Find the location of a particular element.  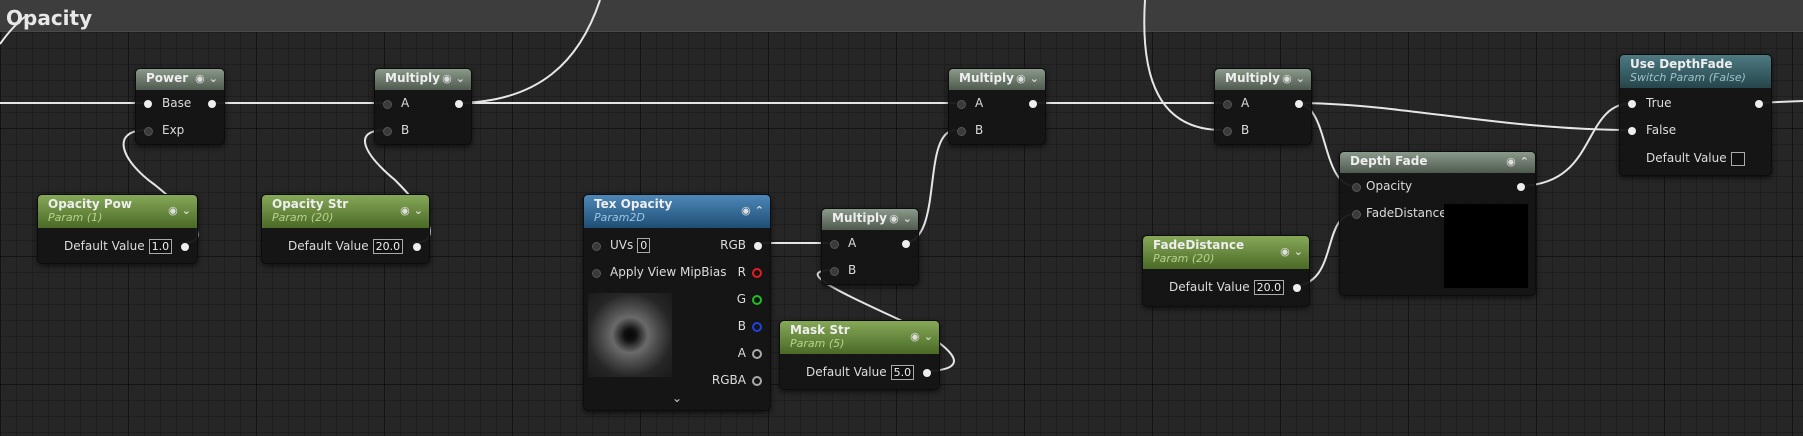

input-pin-base is located at coordinates (148, 104).